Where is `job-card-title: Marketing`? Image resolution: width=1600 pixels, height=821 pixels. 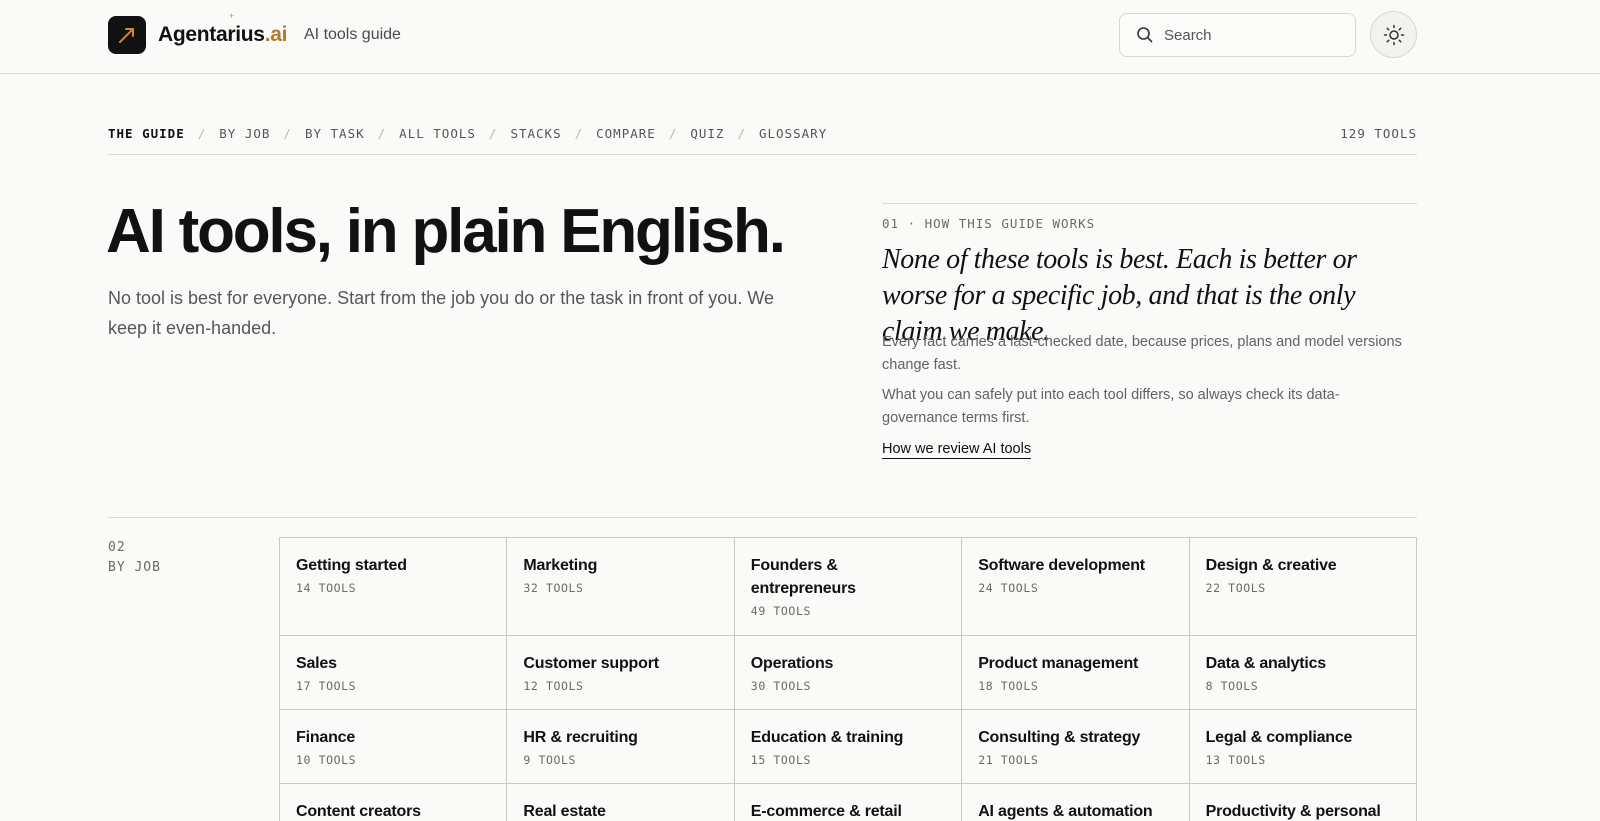 job-card-title: Marketing is located at coordinates (560, 565).